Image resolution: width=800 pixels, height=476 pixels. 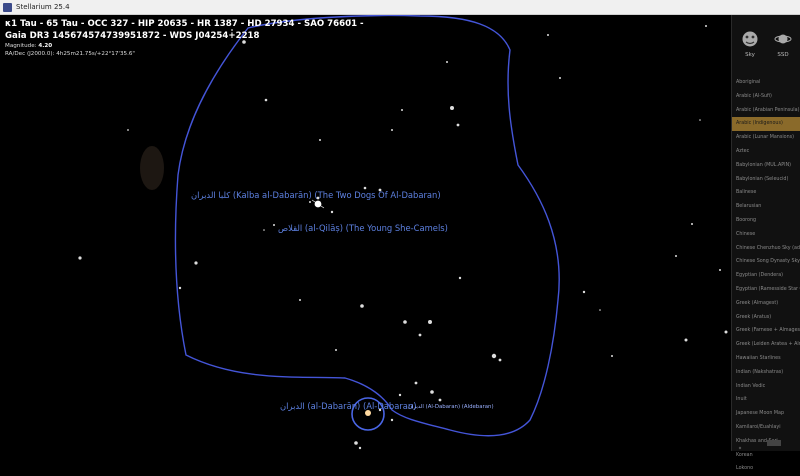 What do you see at coordinates (43, 7) in the screenshot?
I see `window-title: Stellarium 25.4` at bounding box center [43, 7].